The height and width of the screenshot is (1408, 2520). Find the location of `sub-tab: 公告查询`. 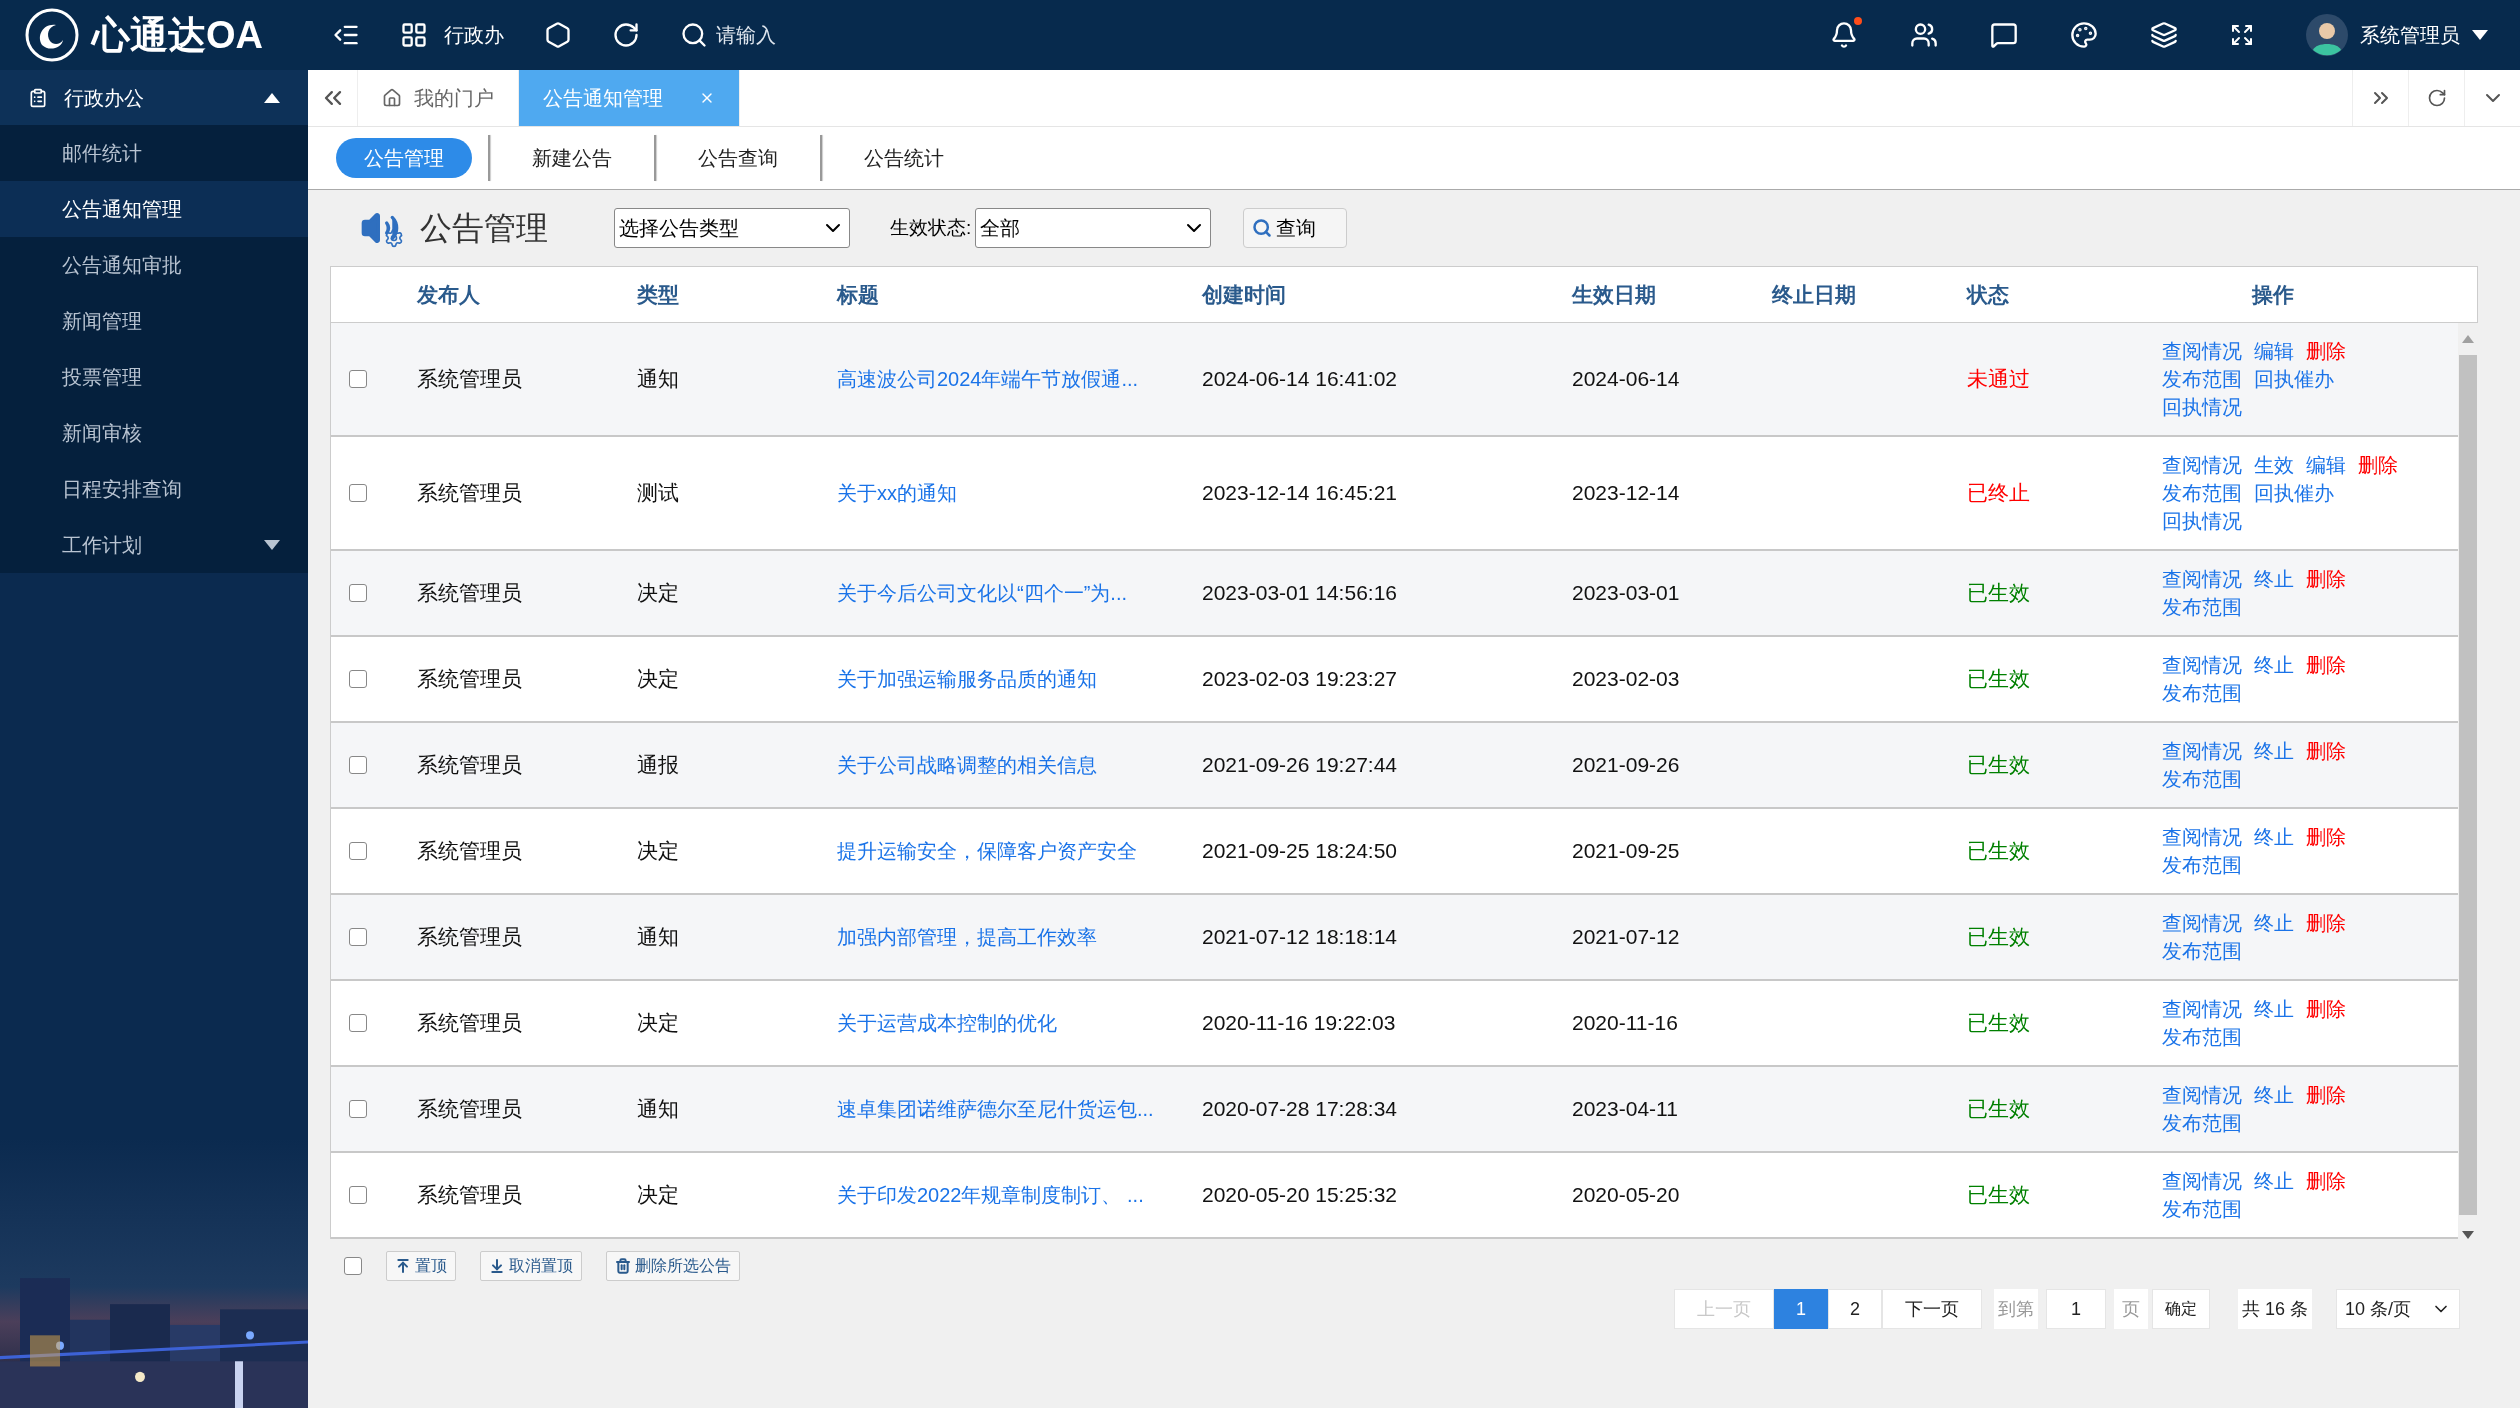

sub-tab: 公告查询 is located at coordinates (738, 158).